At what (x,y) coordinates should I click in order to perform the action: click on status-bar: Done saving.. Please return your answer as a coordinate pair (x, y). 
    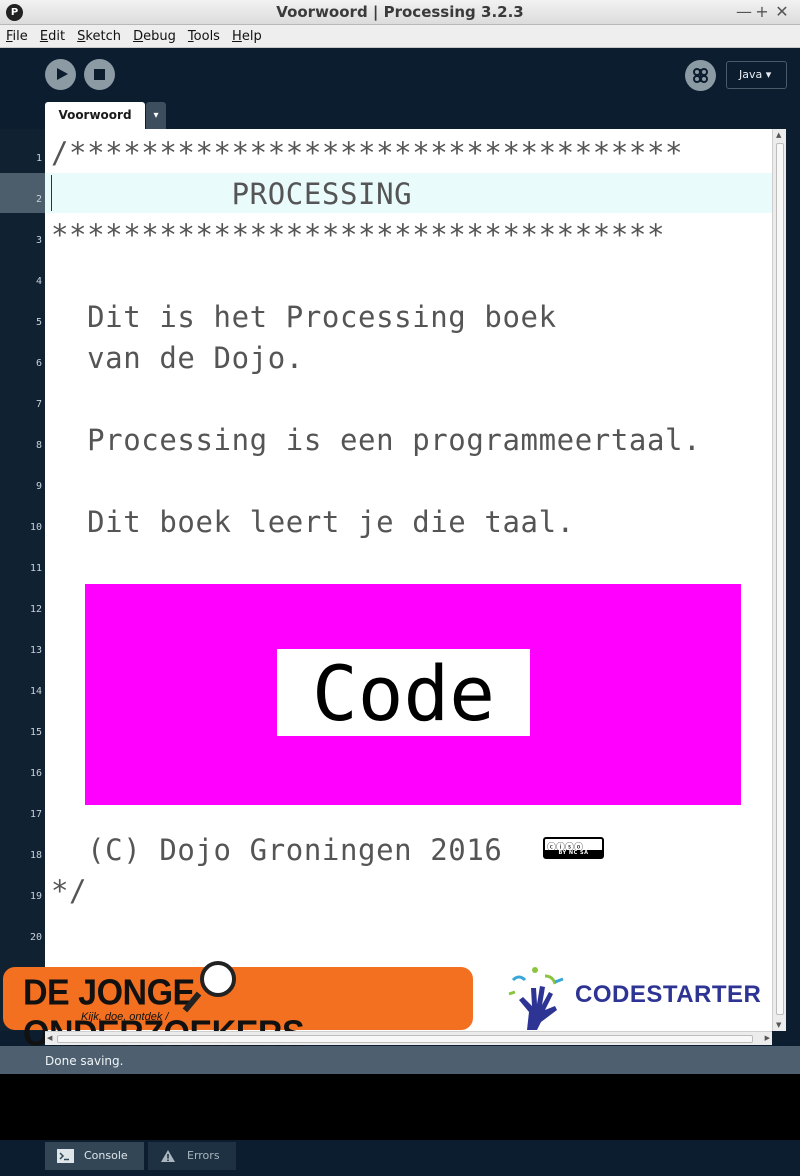
    Looking at the image, I should click on (400, 1060).